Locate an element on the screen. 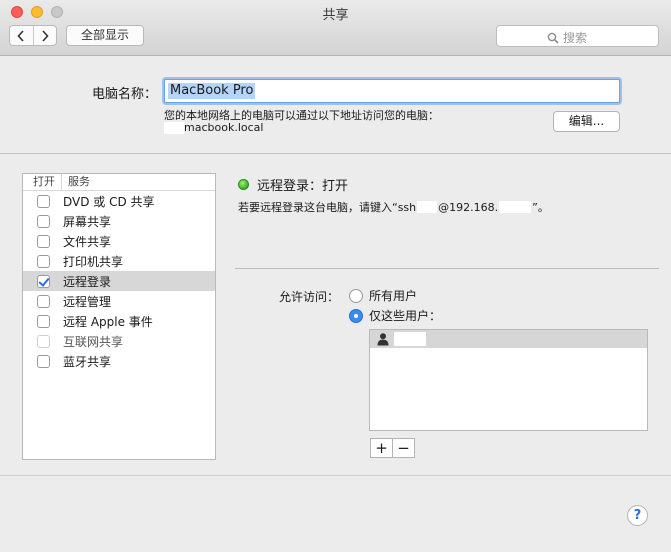 The image size is (671, 552). service-row-printer-sharing: 打印机共享 is located at coordinates (119, 261).